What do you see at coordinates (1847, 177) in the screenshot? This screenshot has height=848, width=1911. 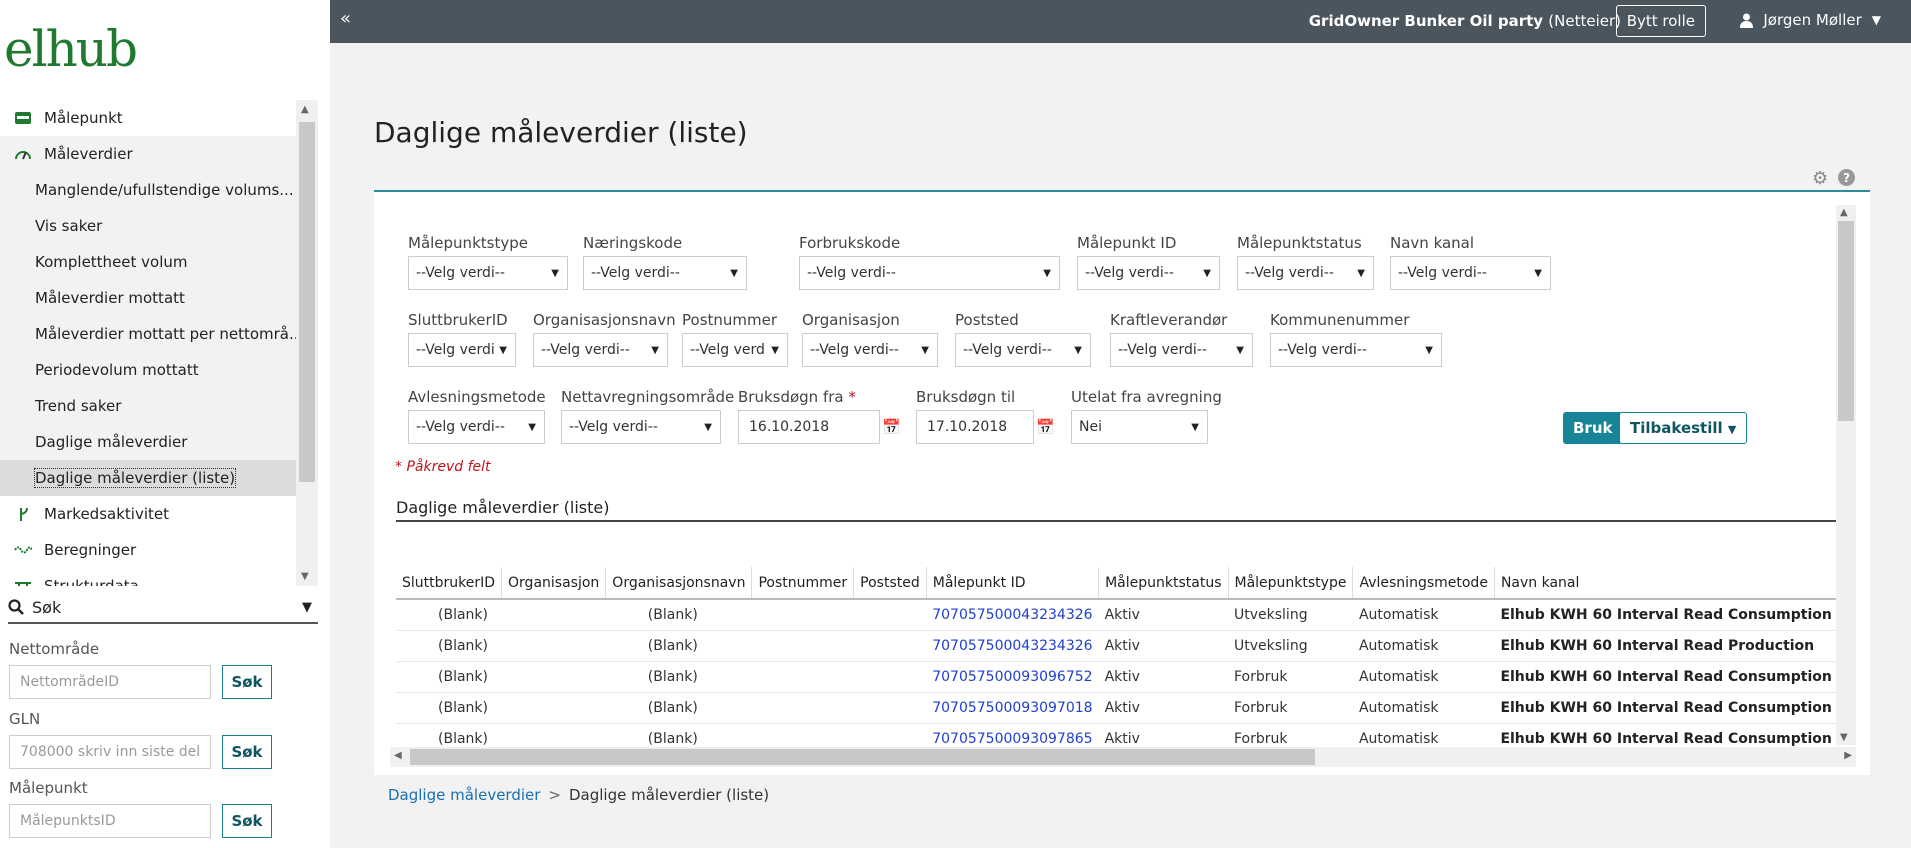 I see `help-icon: ?` at bounding box center [1847, 177].